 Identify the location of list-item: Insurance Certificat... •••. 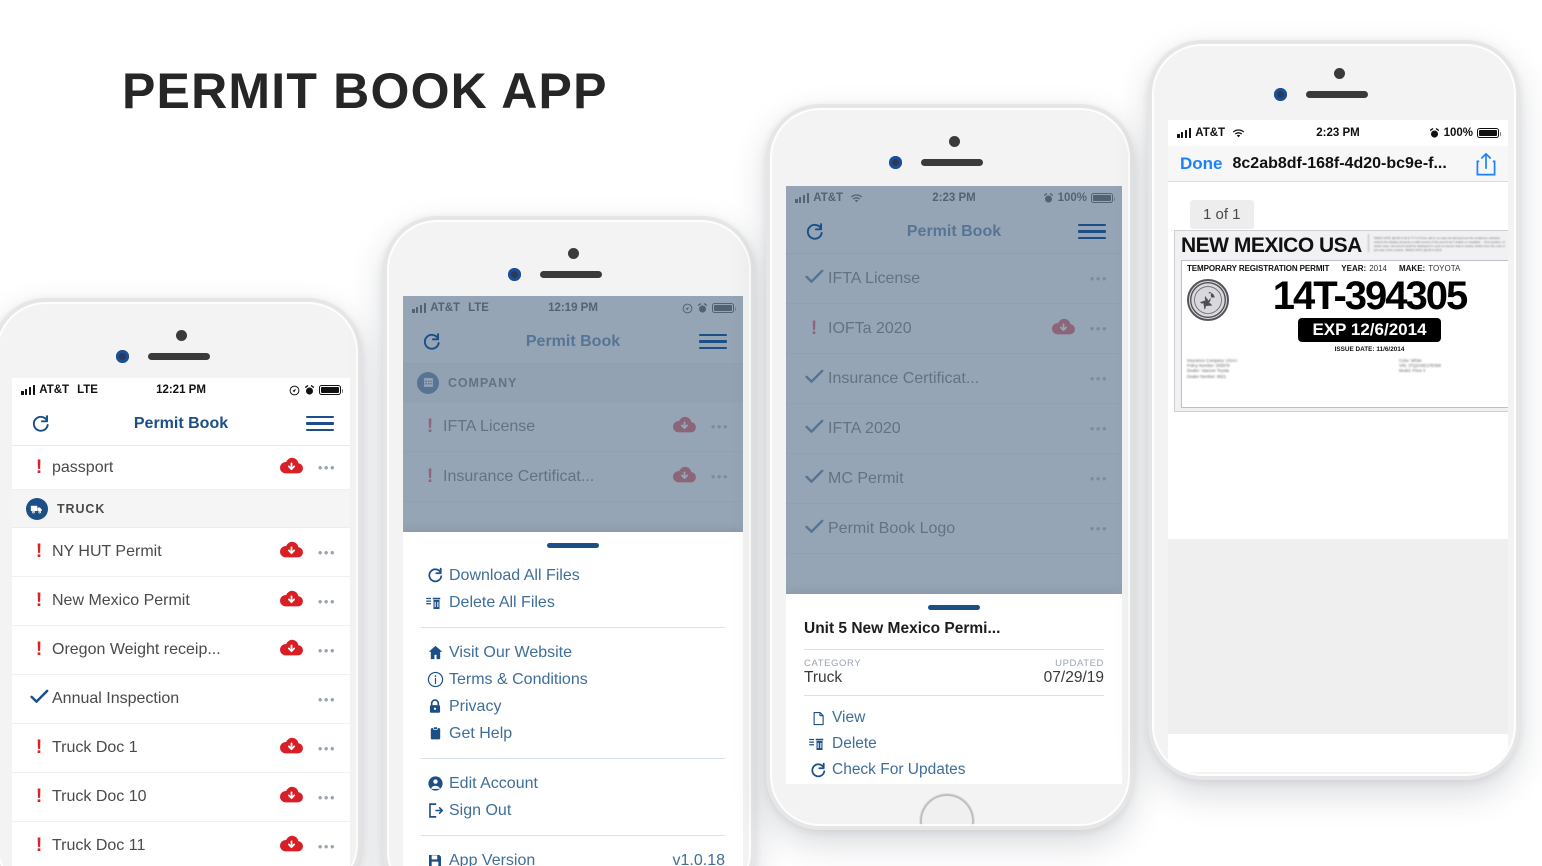
(954, 379).